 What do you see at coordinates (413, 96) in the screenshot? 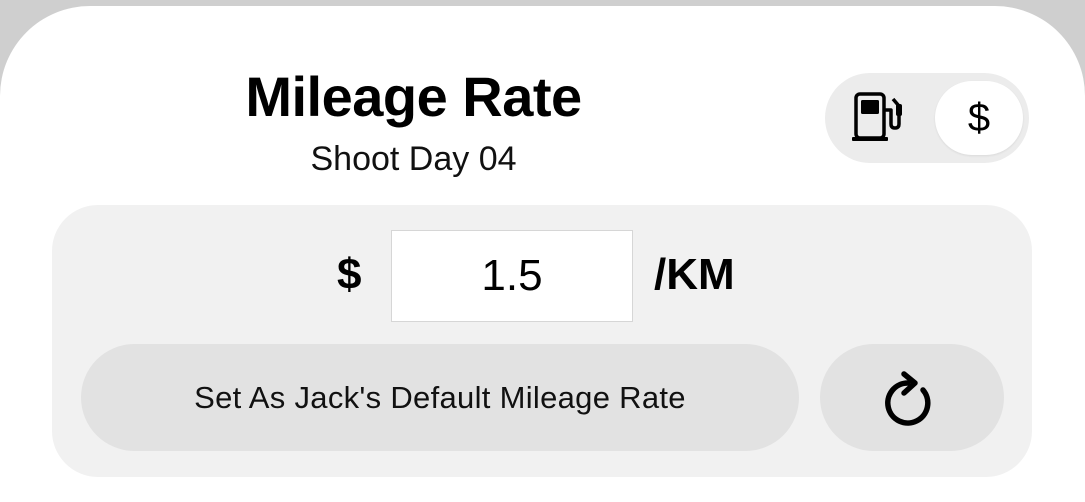
I see `page-title: Mileage Rate` at bounding box center [413, 96].